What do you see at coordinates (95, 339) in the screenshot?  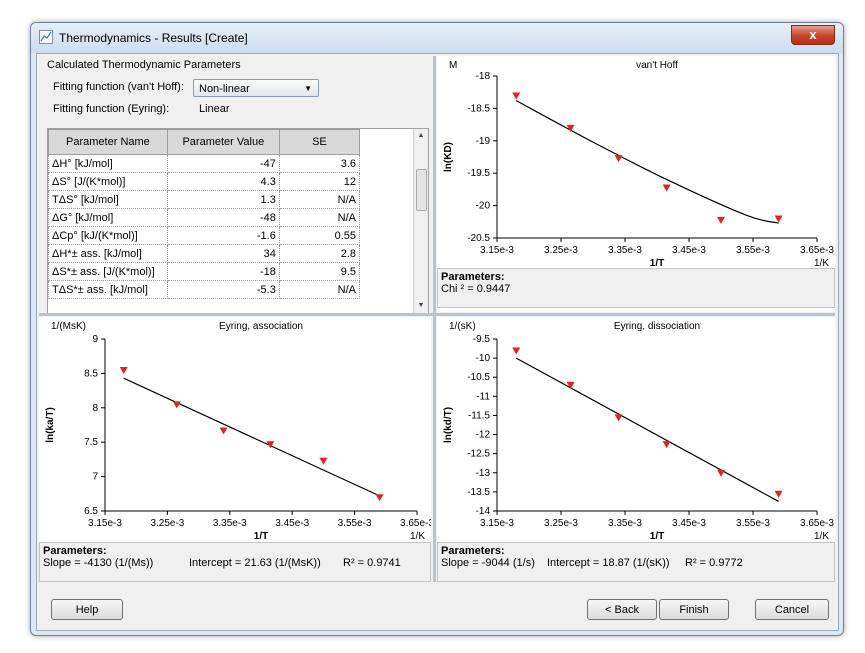 I see `y-tick-label: 9` at bounding box center [95, 339].